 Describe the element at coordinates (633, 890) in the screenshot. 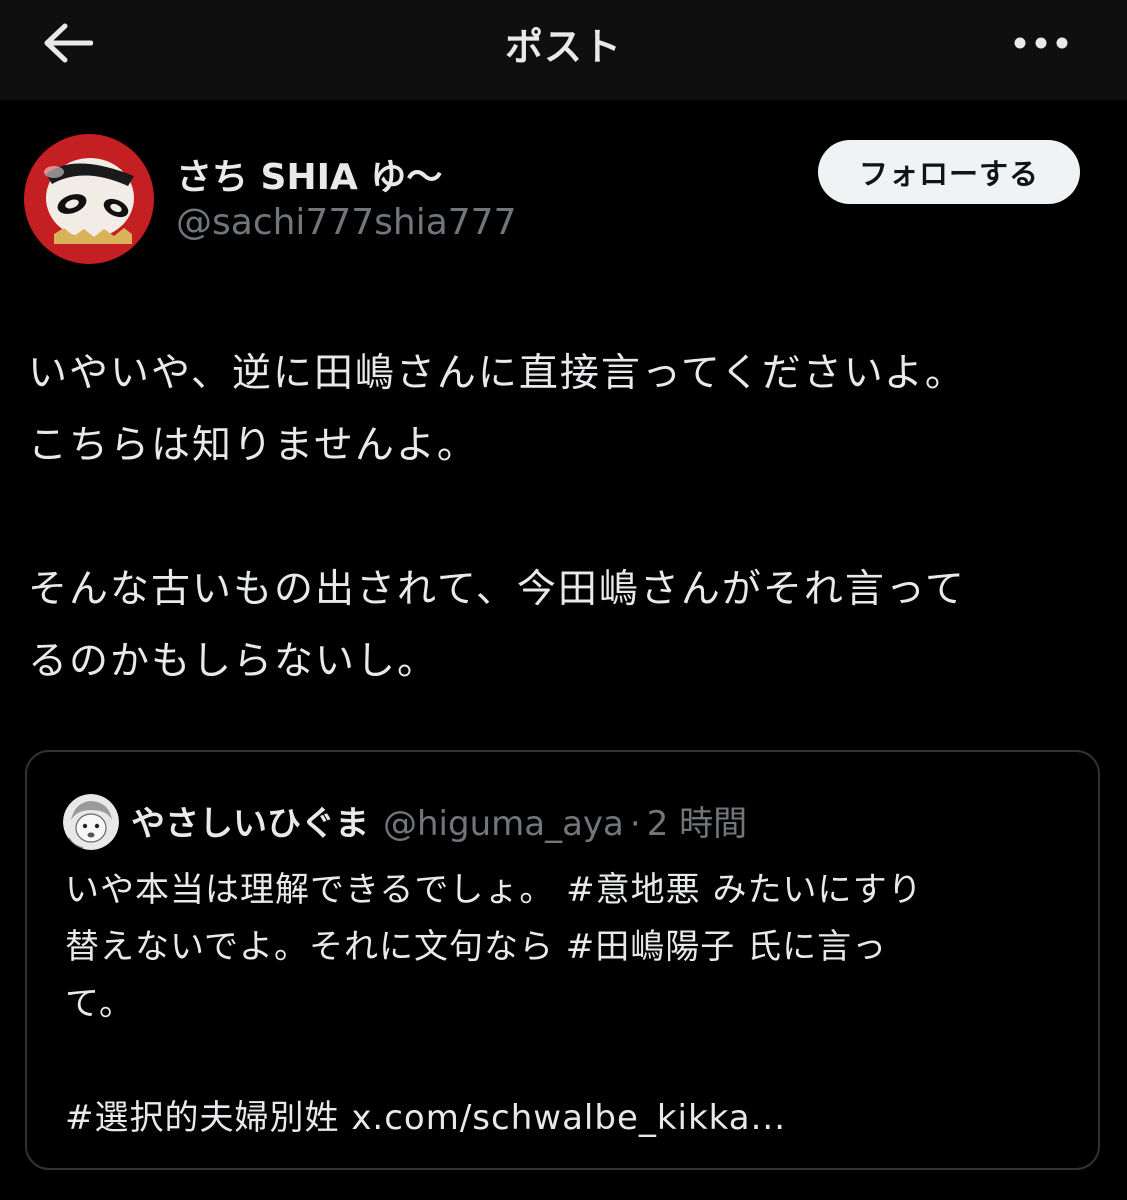

I see `hashtag-link: #意地悪` at that location.